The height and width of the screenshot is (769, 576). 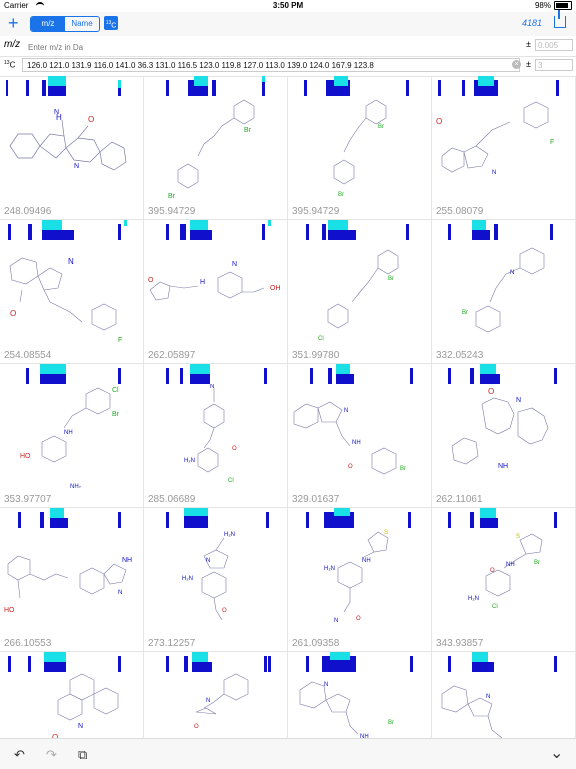 I want to click on mass-label: 262.05897, so click(x=172, y=355).